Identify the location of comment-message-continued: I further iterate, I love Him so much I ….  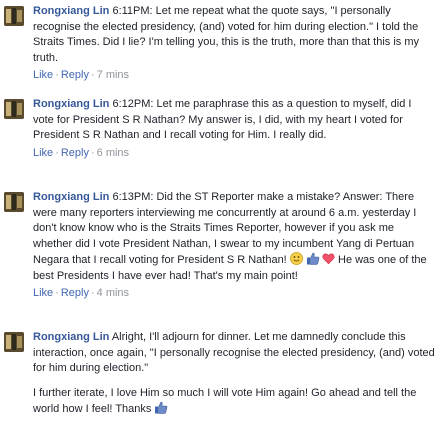
(225, 401).